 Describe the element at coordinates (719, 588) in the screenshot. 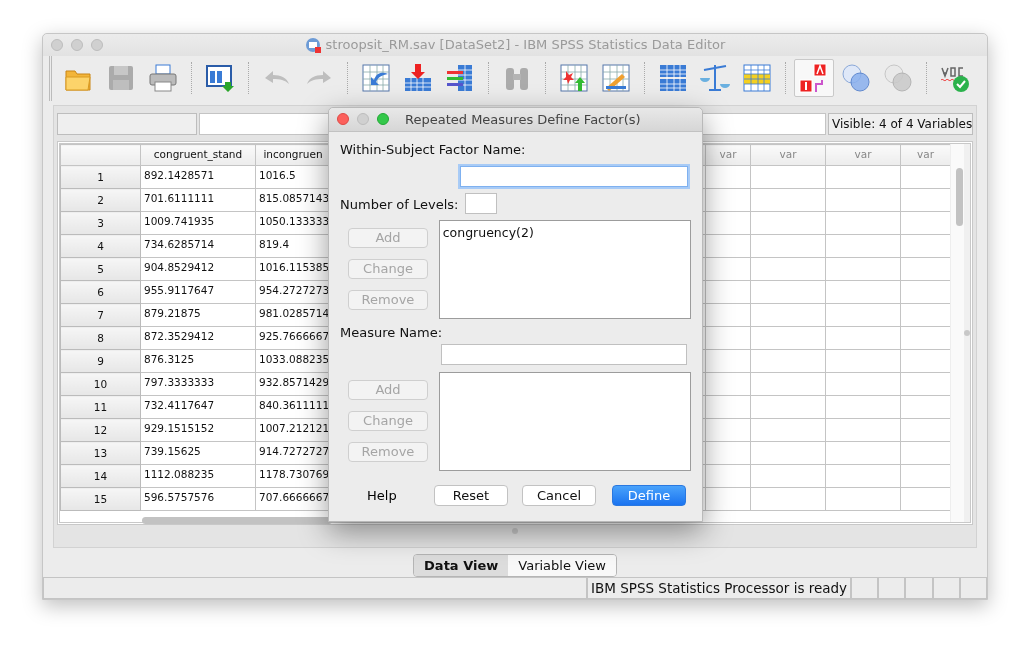

I see `status-text: IBM SPSS Statistics Processor is ready` at that location.